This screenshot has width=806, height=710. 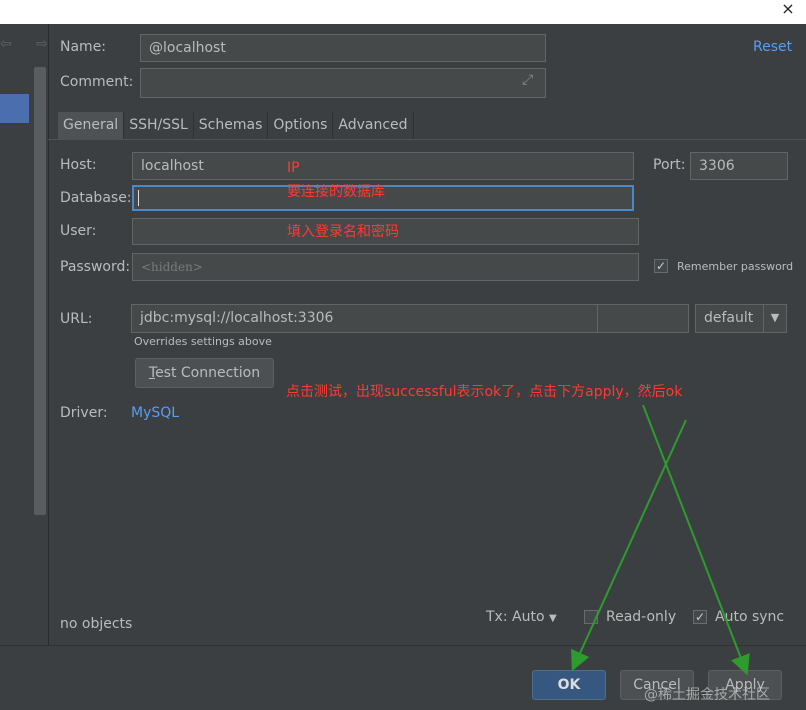 What do you see at coordinates (707, 695) in the screenshot?
I see `watermark: @稀土掘金技术社区` at bounding box center [707, 695].